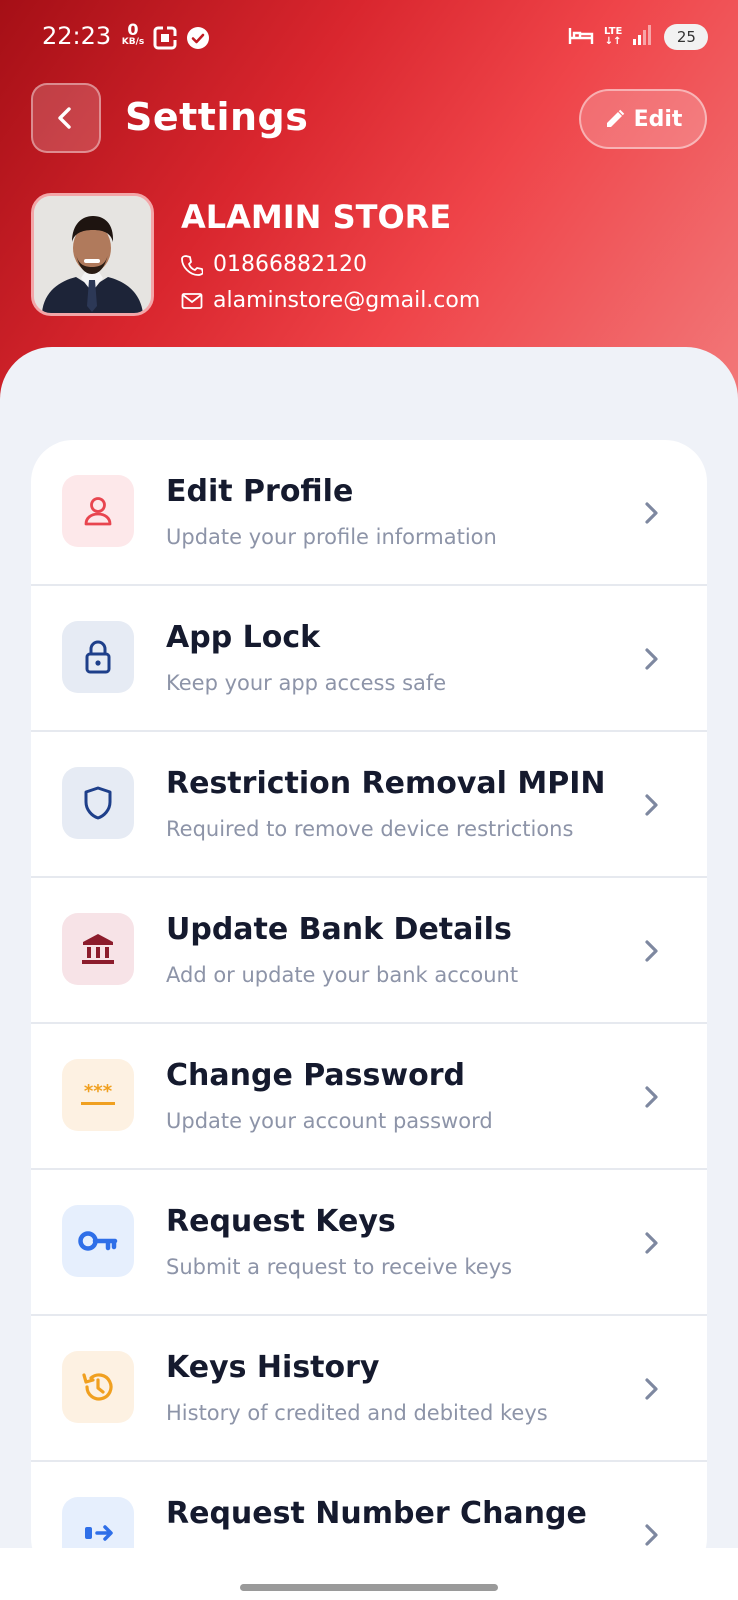 This screenshot has height=1600, width=738. I want to click on store-name: ALAMIN STORE, so click(316, 217).